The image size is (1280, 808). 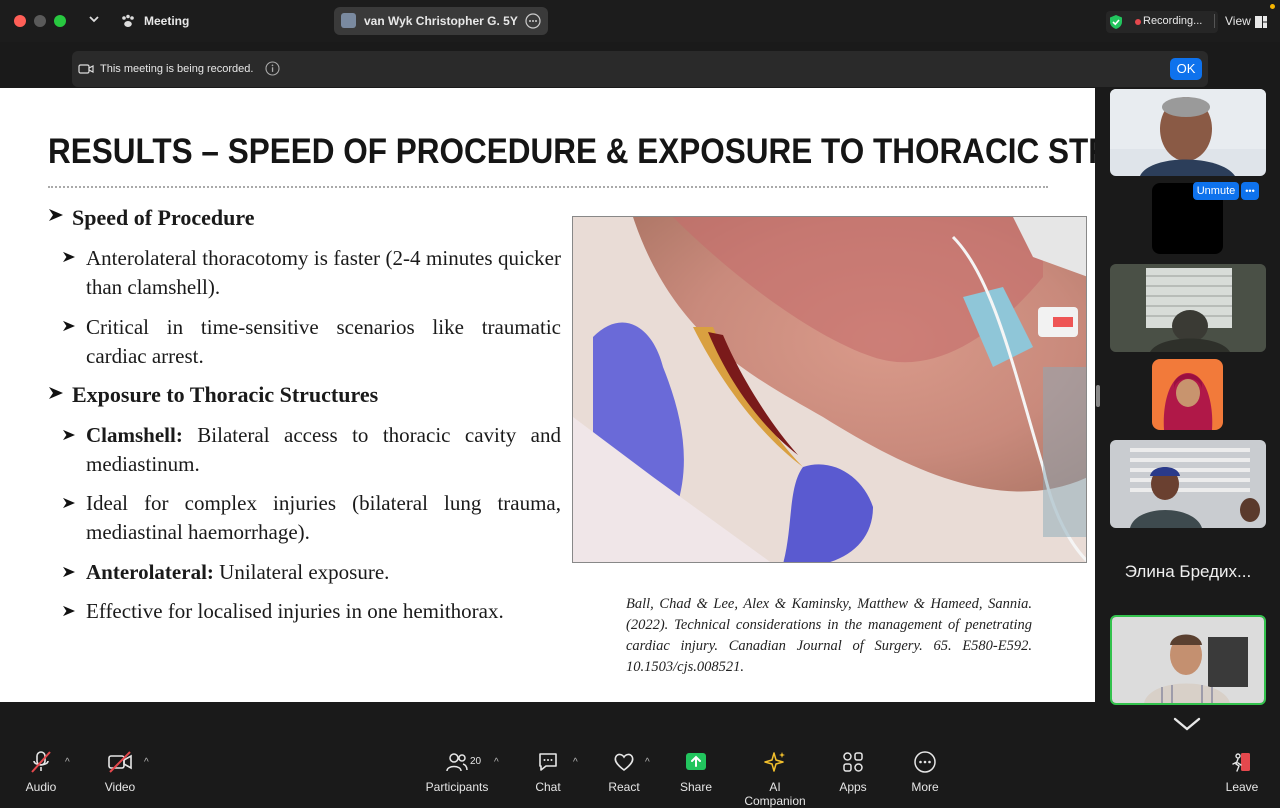 I want to click on participants-button: 20 Participants, so click(x=457, y=772).